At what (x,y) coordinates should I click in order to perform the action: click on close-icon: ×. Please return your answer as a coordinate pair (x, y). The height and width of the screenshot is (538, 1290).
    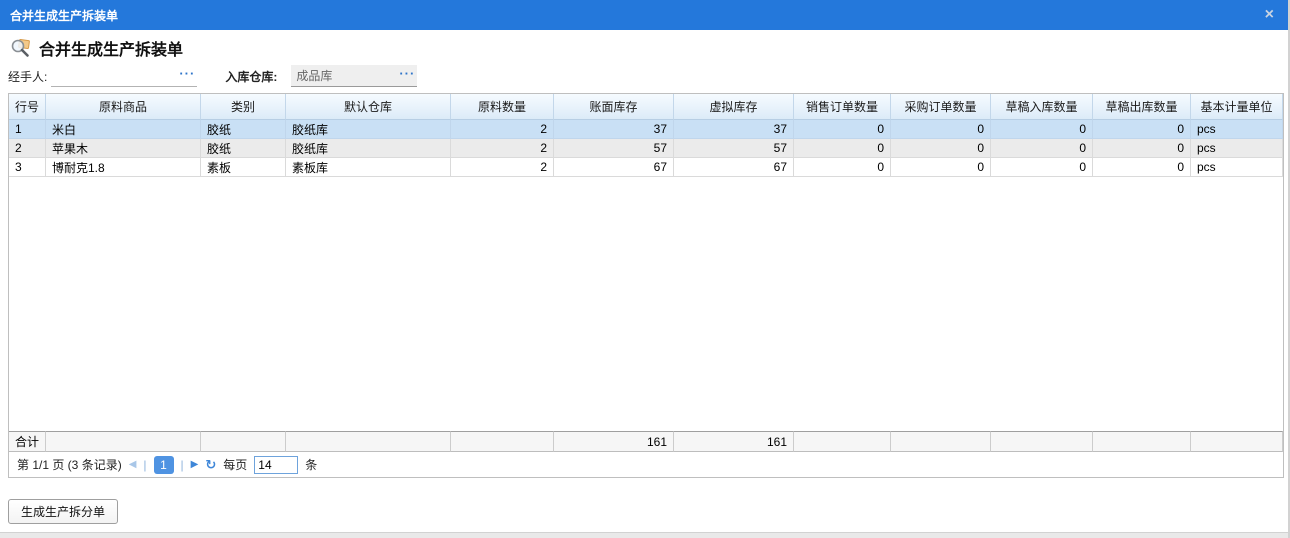
    Looking at the image, I should click on (1269, 15).